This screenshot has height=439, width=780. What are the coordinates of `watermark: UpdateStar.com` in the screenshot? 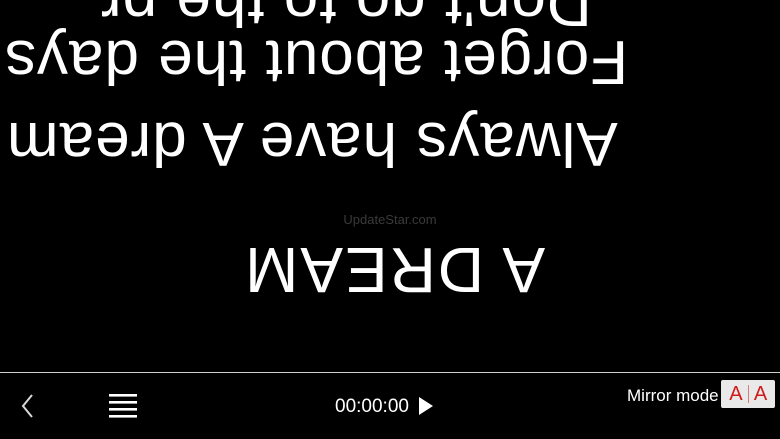 It's located at (390, 219).